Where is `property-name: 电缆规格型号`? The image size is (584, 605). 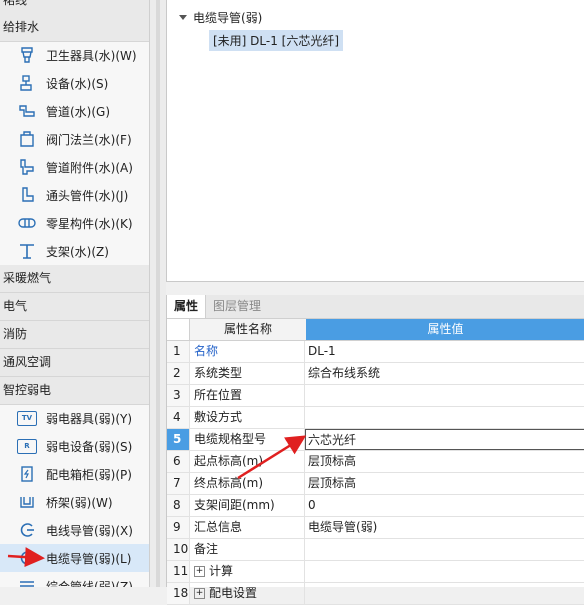
property-name: 电缆规格型号 is located at coordinates (247, 439).